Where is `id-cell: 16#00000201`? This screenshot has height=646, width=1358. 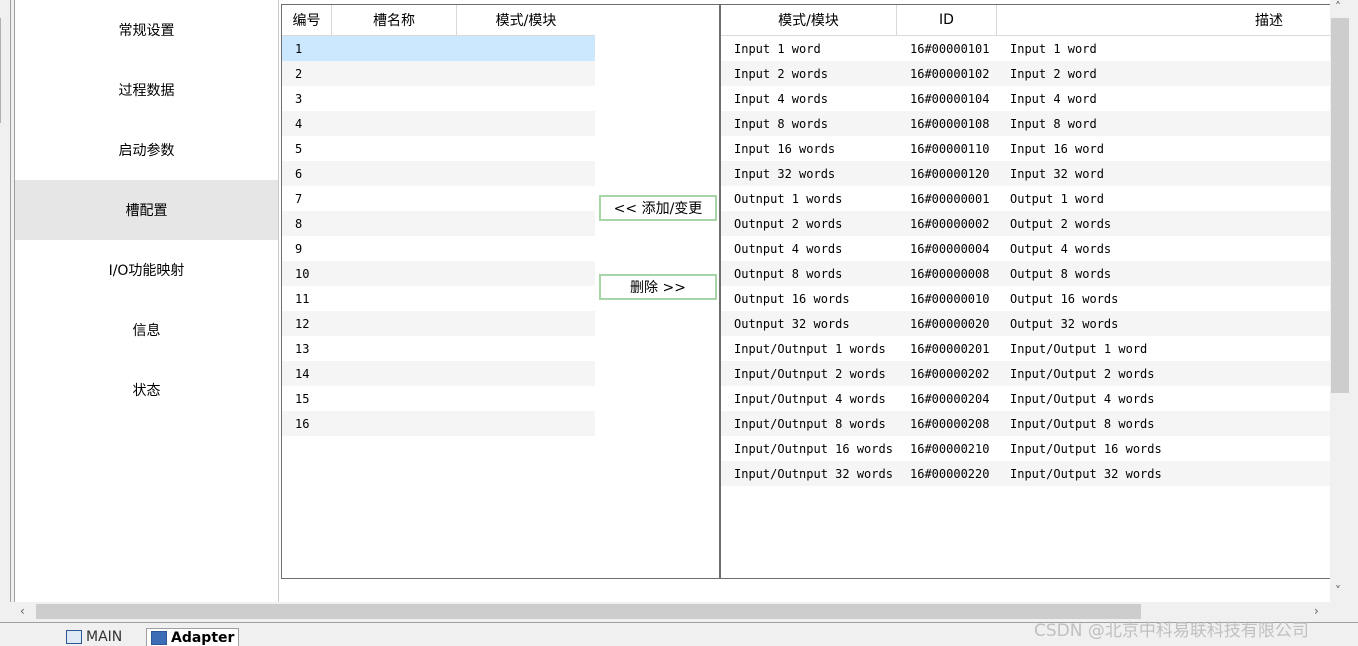
id-cell: 16#00000201 is located at coordinates (950, 348).